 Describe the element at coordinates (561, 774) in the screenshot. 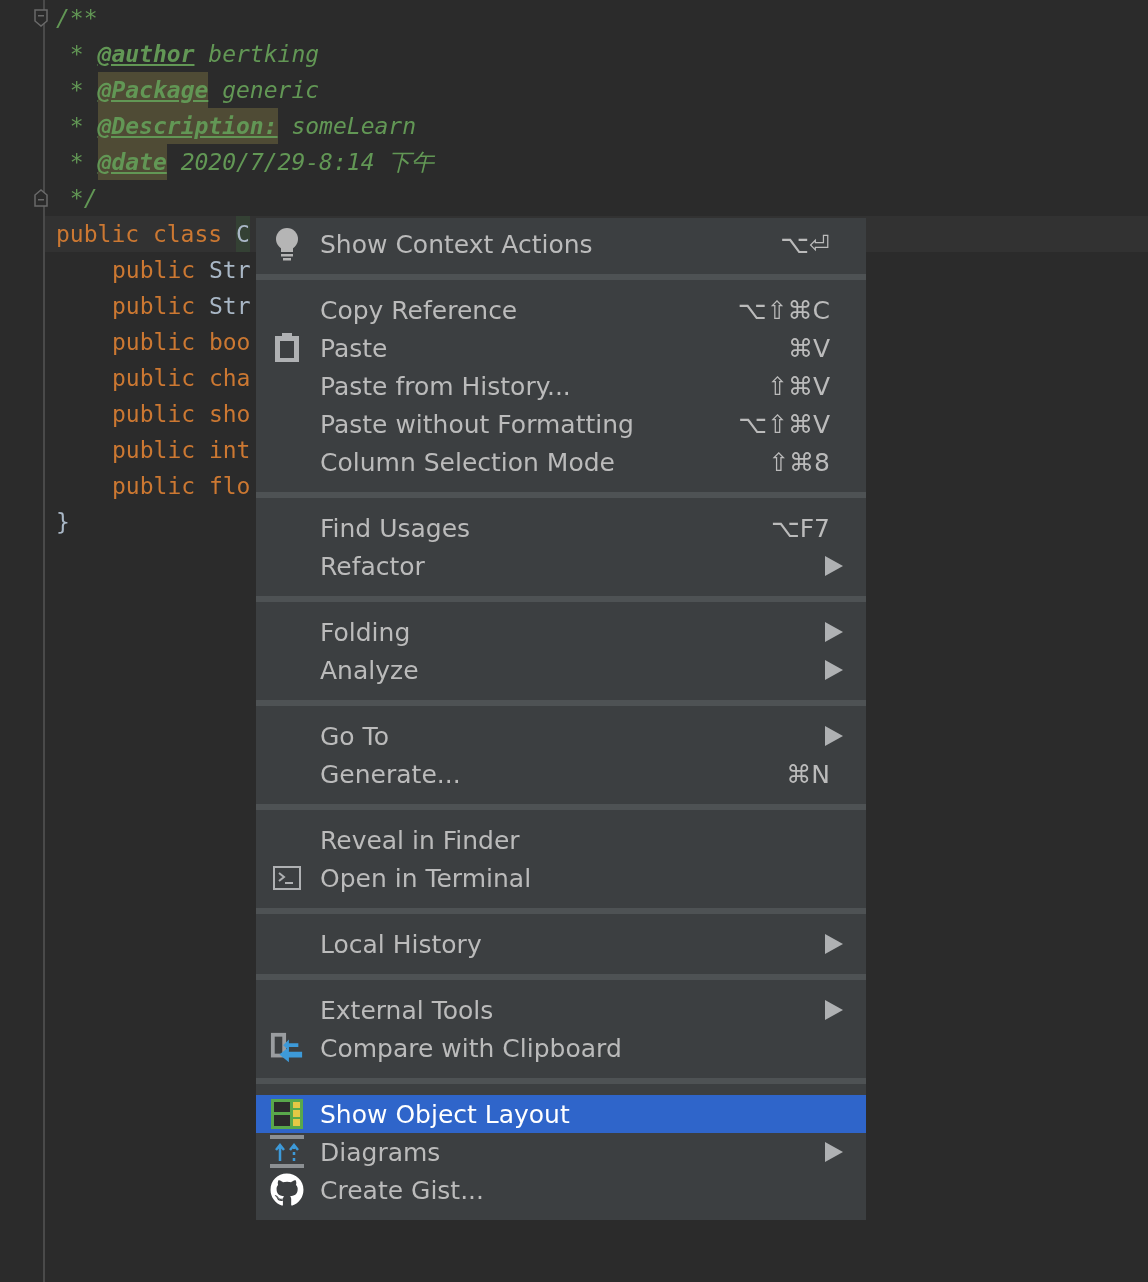

I see `menu-item: Generate... ⌘N` at that location.